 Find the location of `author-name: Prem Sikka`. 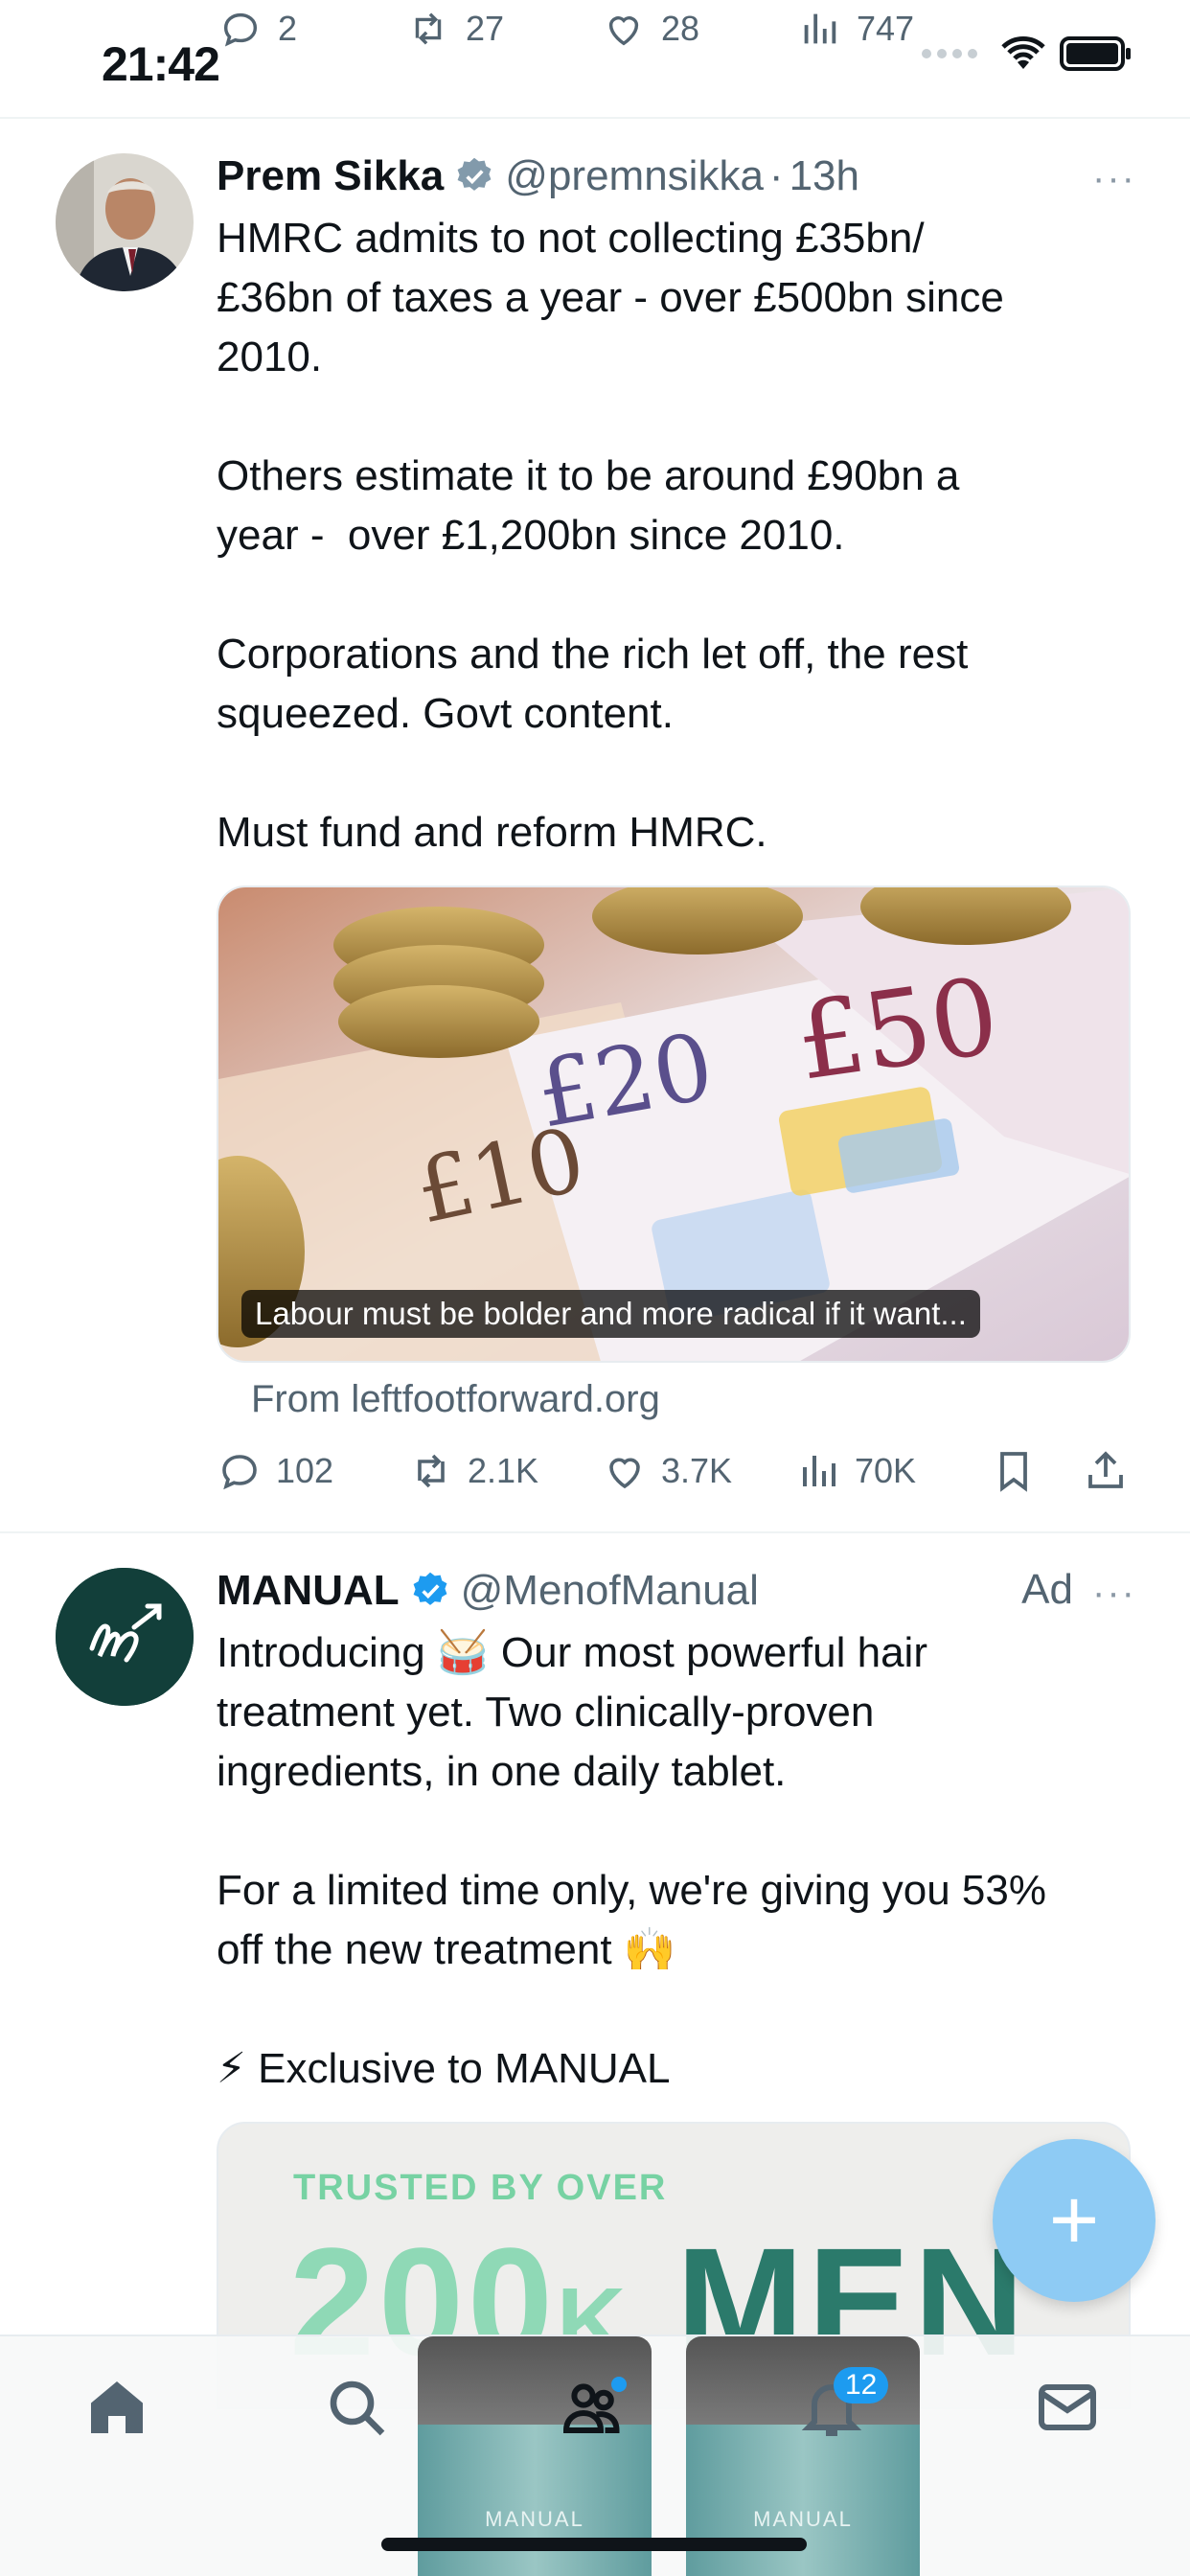

author-name: Prem Sikka is located at coordinates (331, 176).